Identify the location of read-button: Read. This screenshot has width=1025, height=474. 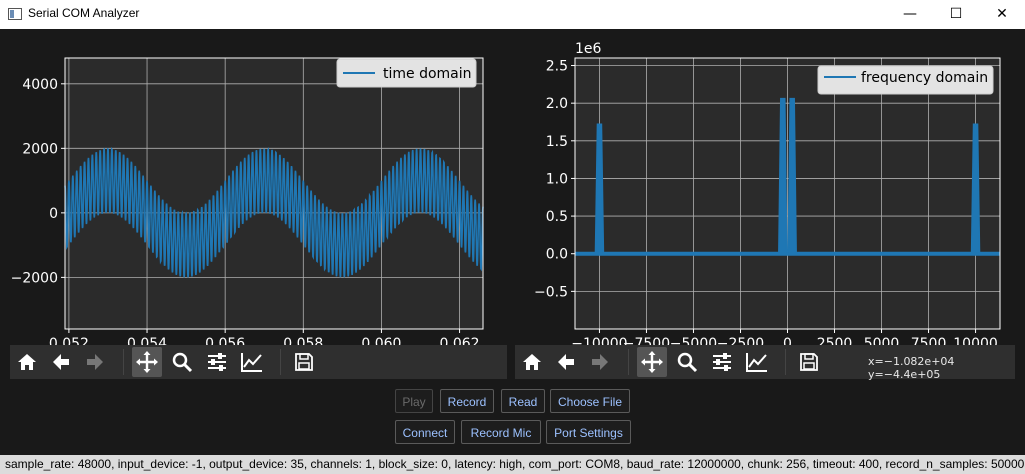
(523, 401).